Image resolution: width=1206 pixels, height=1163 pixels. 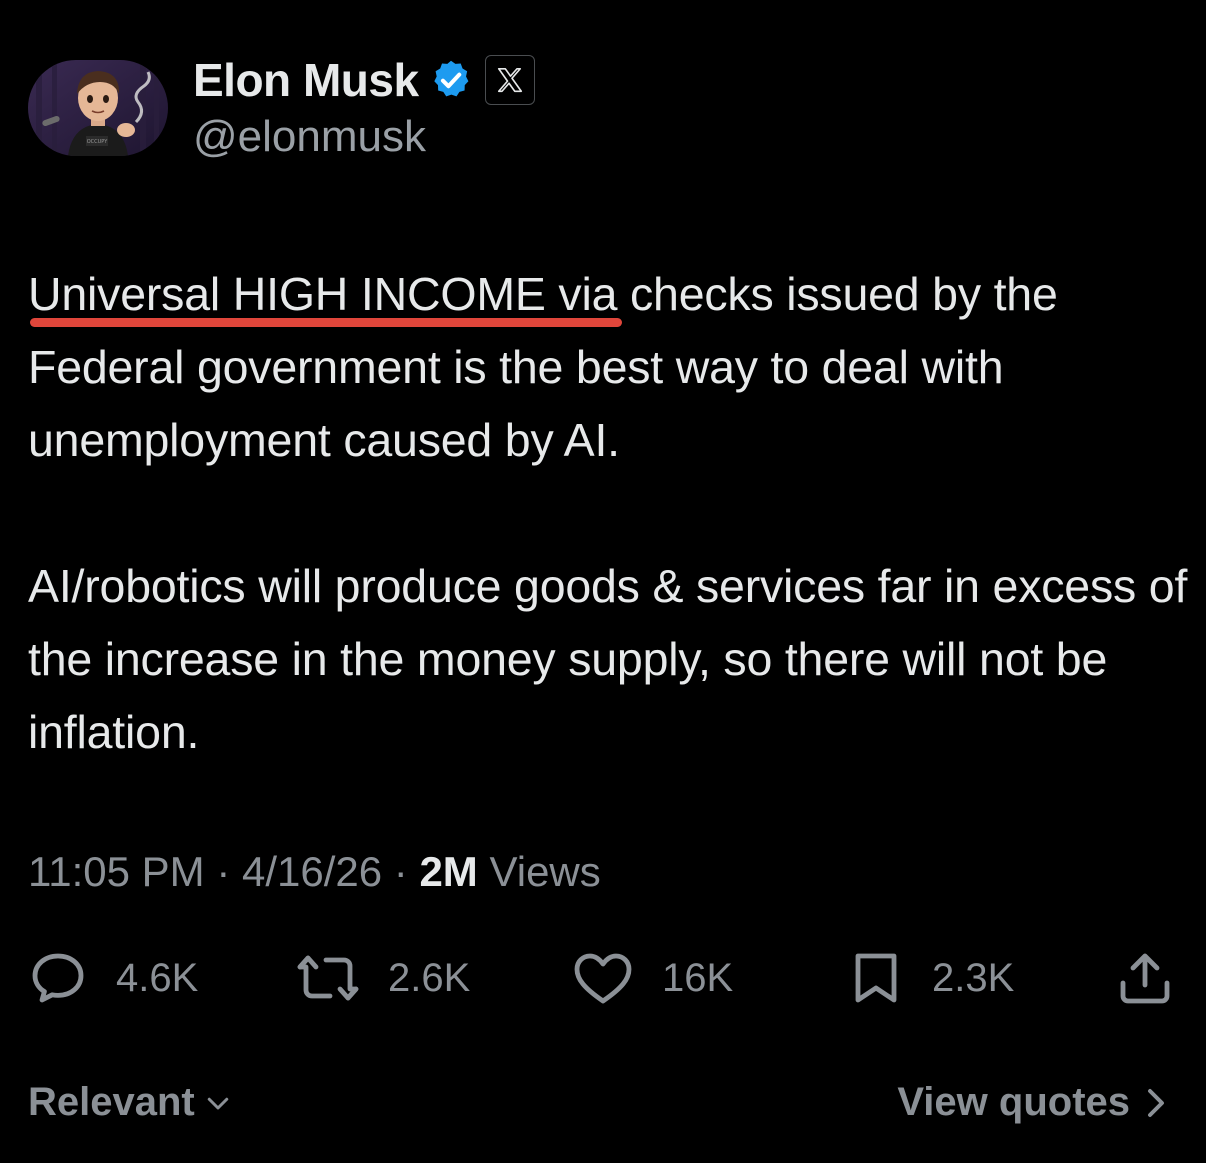 I want to click on tweet-meta: 11:05 PM · 4/16/26 · 2M Views, so click(x=314, y=872).